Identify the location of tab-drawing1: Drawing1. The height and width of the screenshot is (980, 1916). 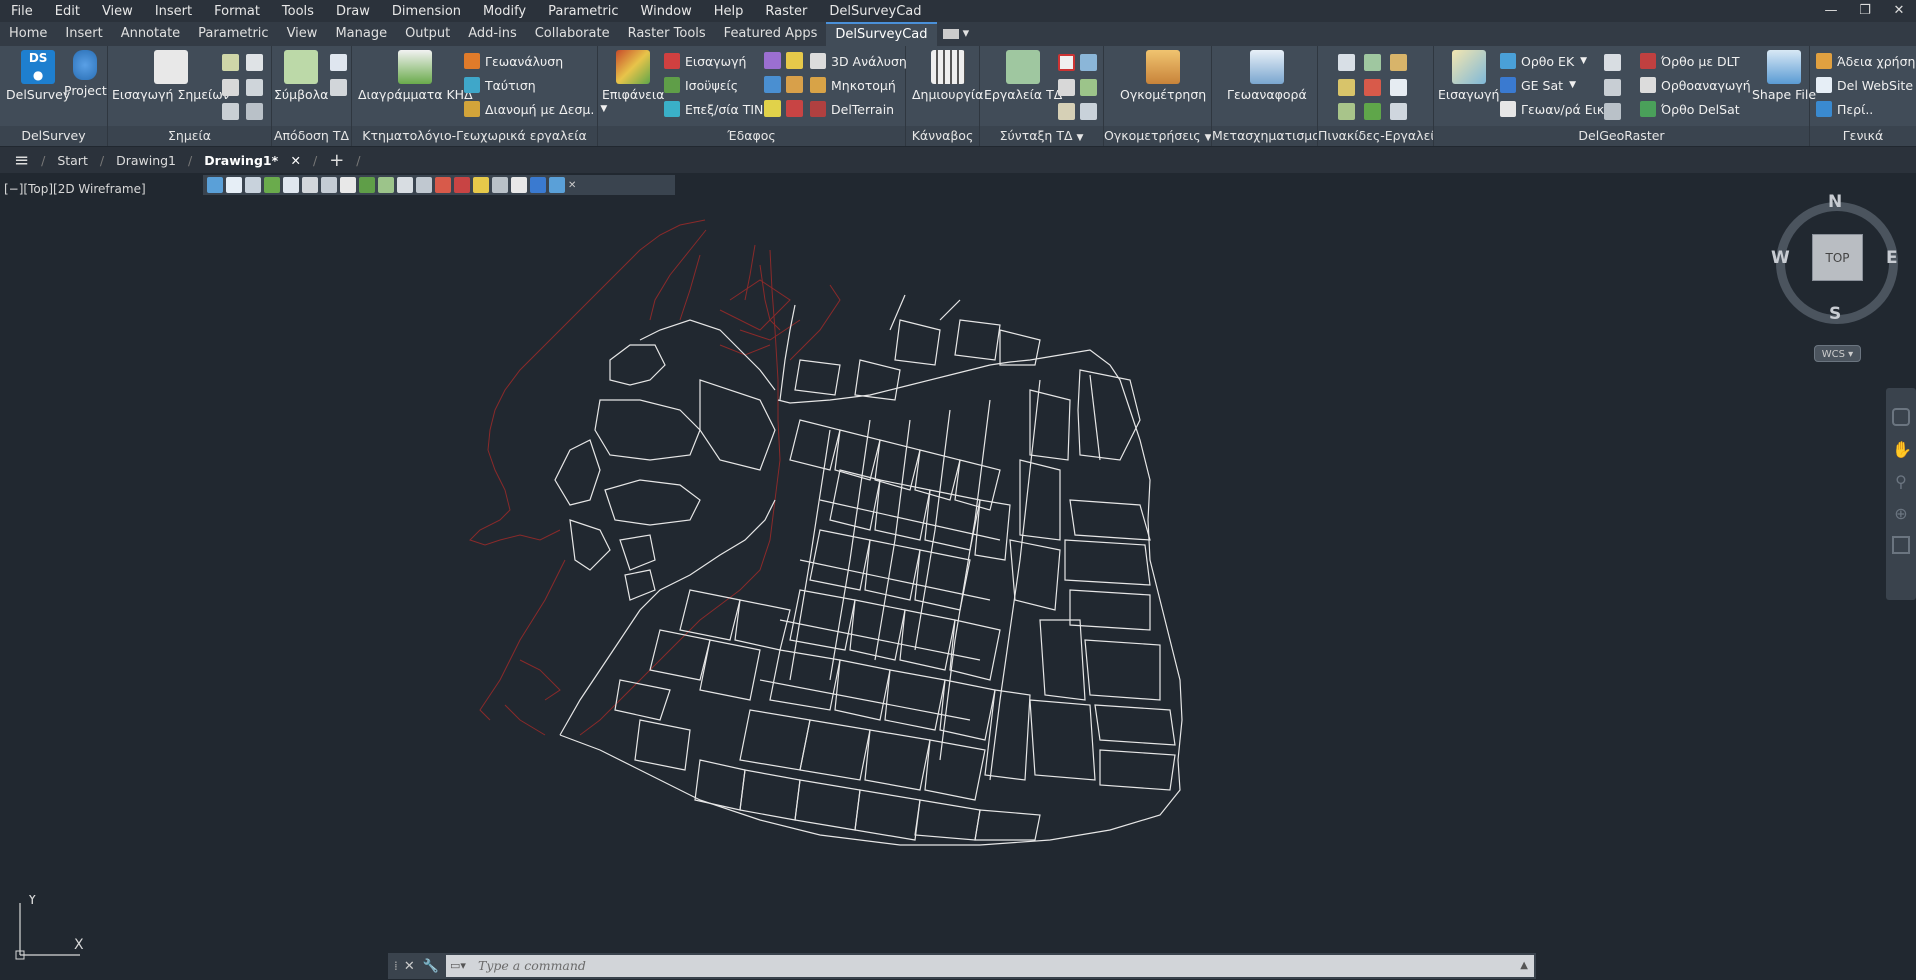
(146, 160).